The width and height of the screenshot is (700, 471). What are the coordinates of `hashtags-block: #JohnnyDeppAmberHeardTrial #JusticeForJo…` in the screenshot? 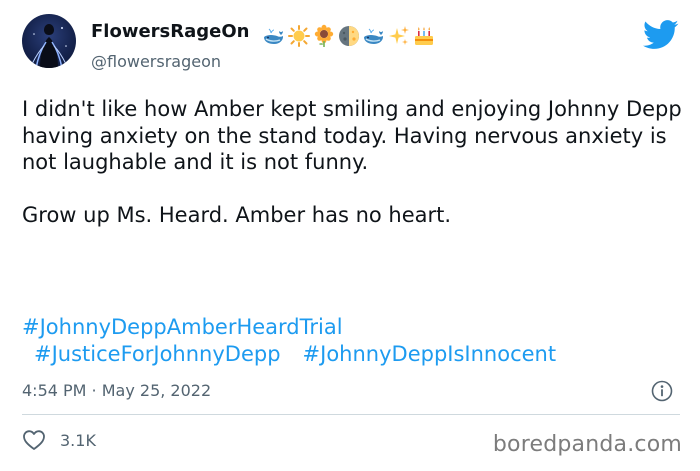 It's located at (352, 340).